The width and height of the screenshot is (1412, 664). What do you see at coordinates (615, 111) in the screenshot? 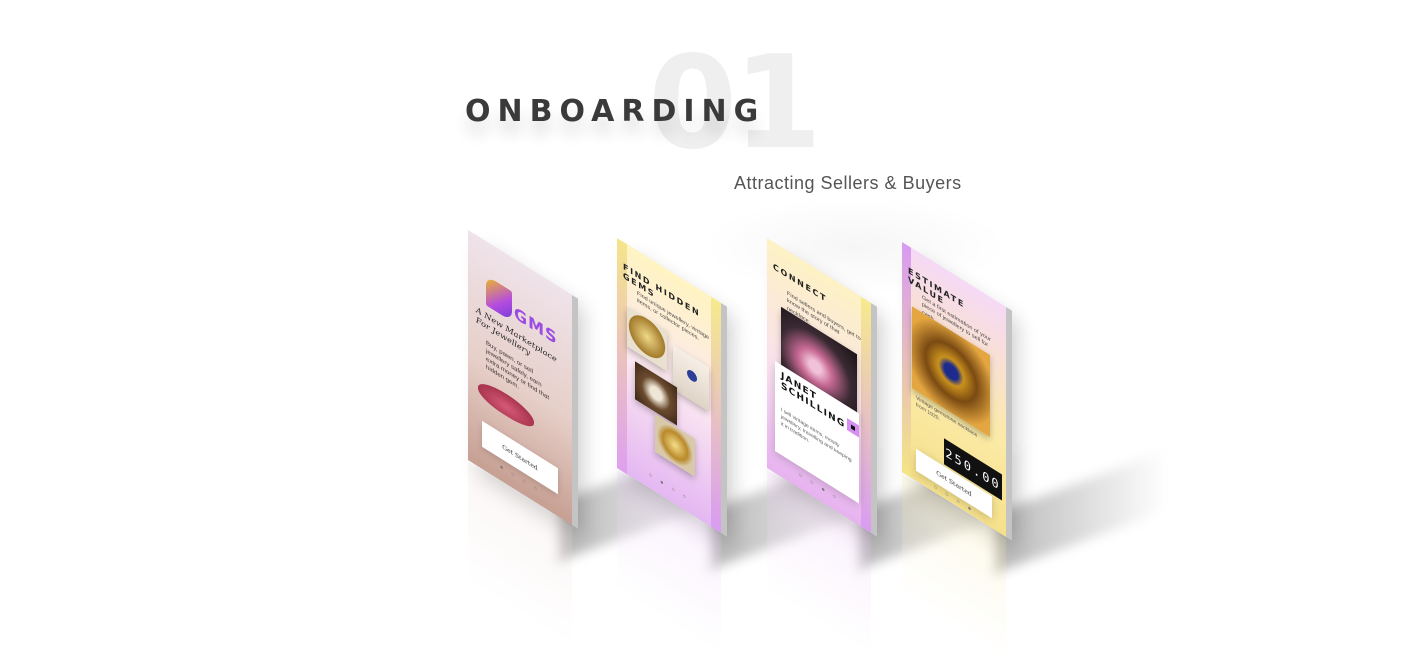
I see `section-title: ONBOARDING` at bounding box center [615, 111].